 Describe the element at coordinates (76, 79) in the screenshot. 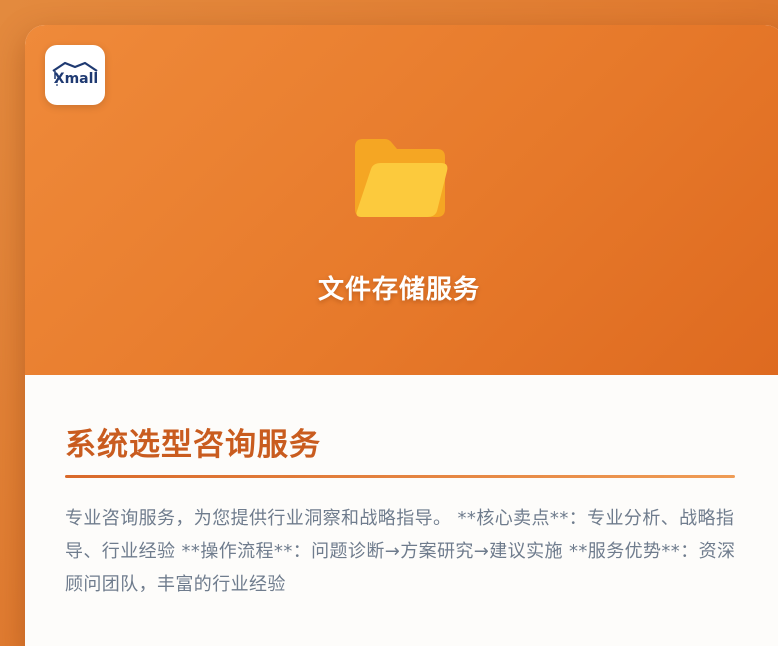

I see `xmall-logo-text: Xmall` at that location.